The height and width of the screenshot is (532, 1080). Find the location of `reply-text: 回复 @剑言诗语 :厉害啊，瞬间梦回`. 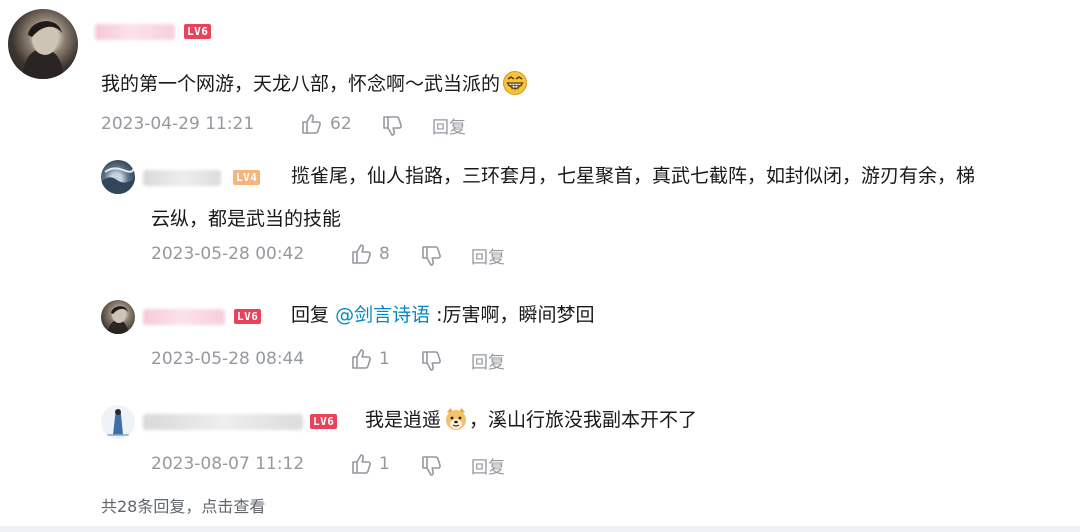

reply-text: 回复 @剑言诗语 :厉害啊，瞬间梦回 is located at coordinates (443, 315).